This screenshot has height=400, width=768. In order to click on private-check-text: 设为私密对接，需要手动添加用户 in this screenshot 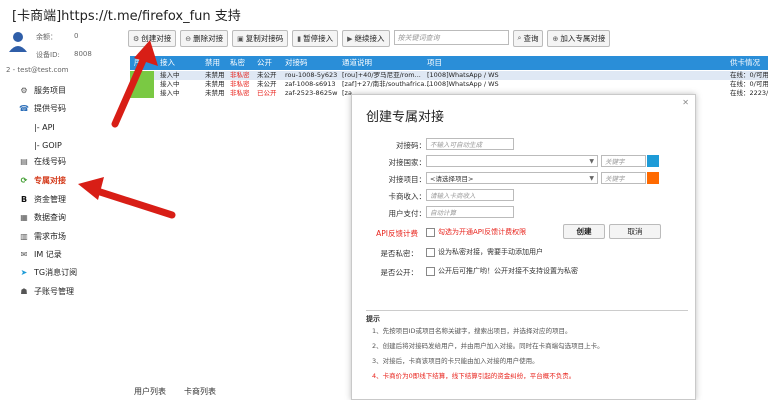, I will do `click(490, 252)`.